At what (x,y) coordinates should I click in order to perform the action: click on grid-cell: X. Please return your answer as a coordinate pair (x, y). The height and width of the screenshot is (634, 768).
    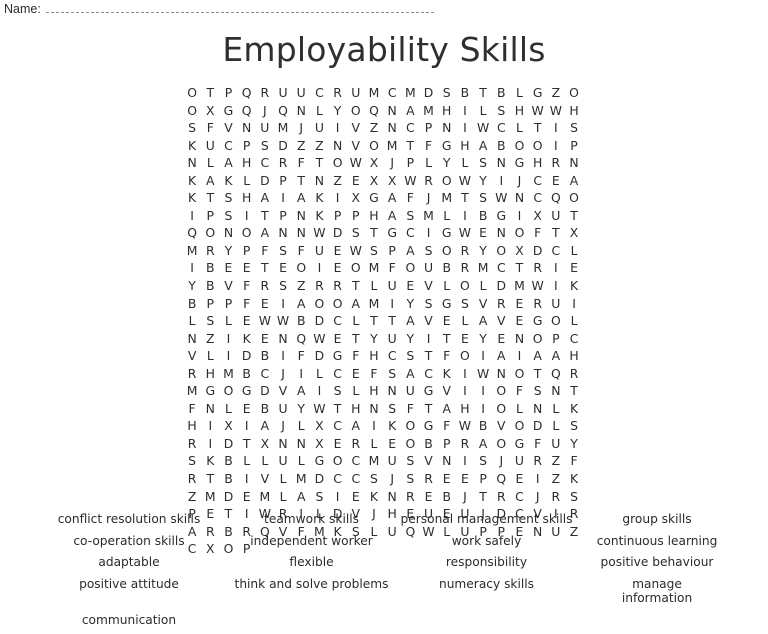
    Looking at the image, I should click on (265, 444).